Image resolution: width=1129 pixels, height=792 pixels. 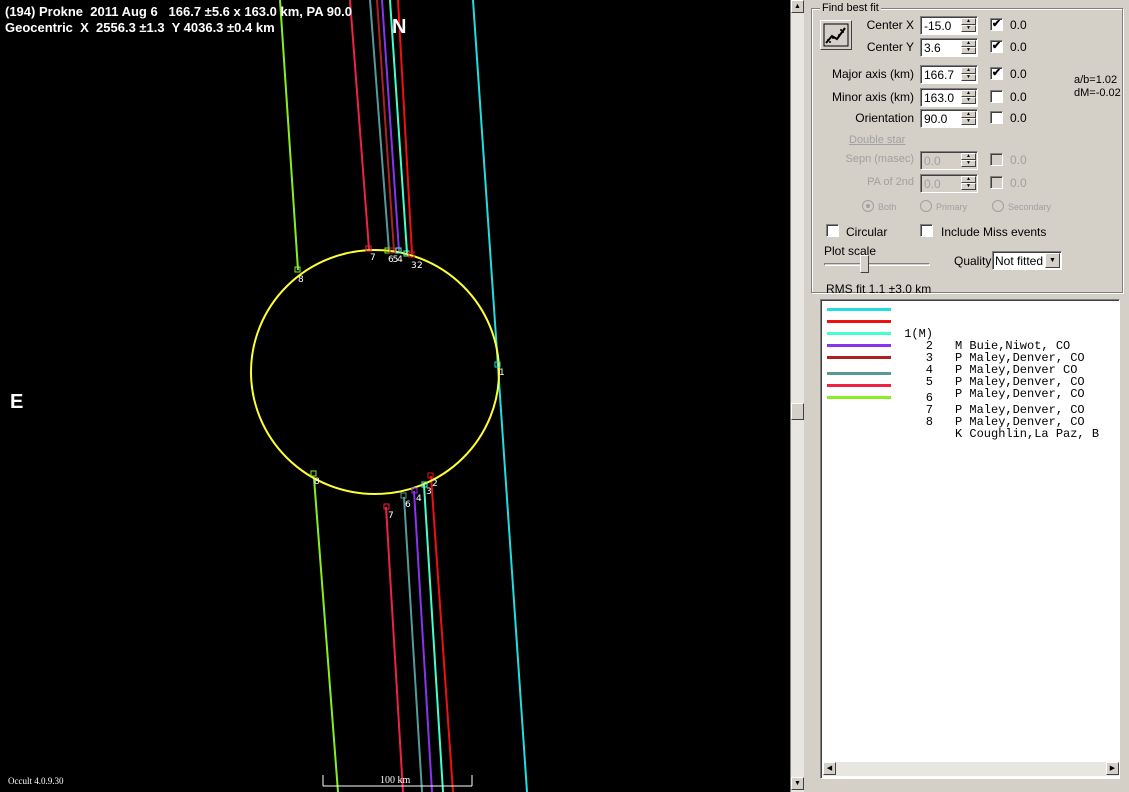 I want to click on observer-row: 1(M) M Buie,Niwot, CO, so click(x=970, y=328).